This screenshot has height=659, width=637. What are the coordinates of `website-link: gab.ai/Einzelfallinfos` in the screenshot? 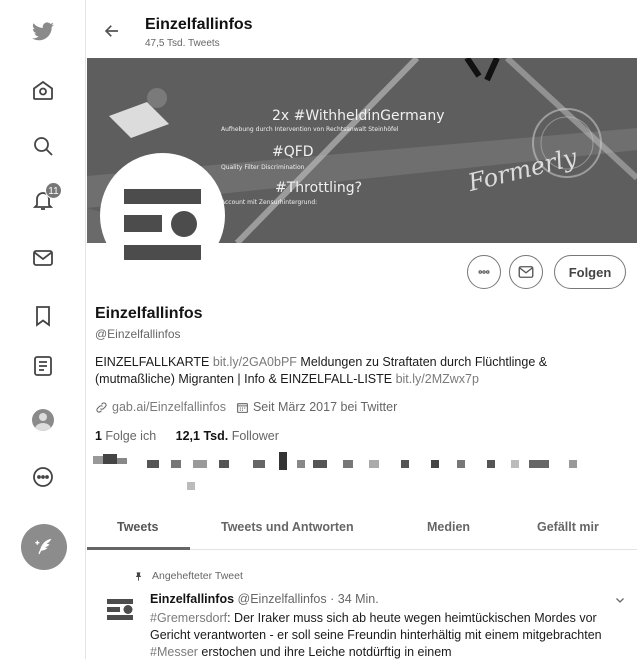 It's located at (169, 407).